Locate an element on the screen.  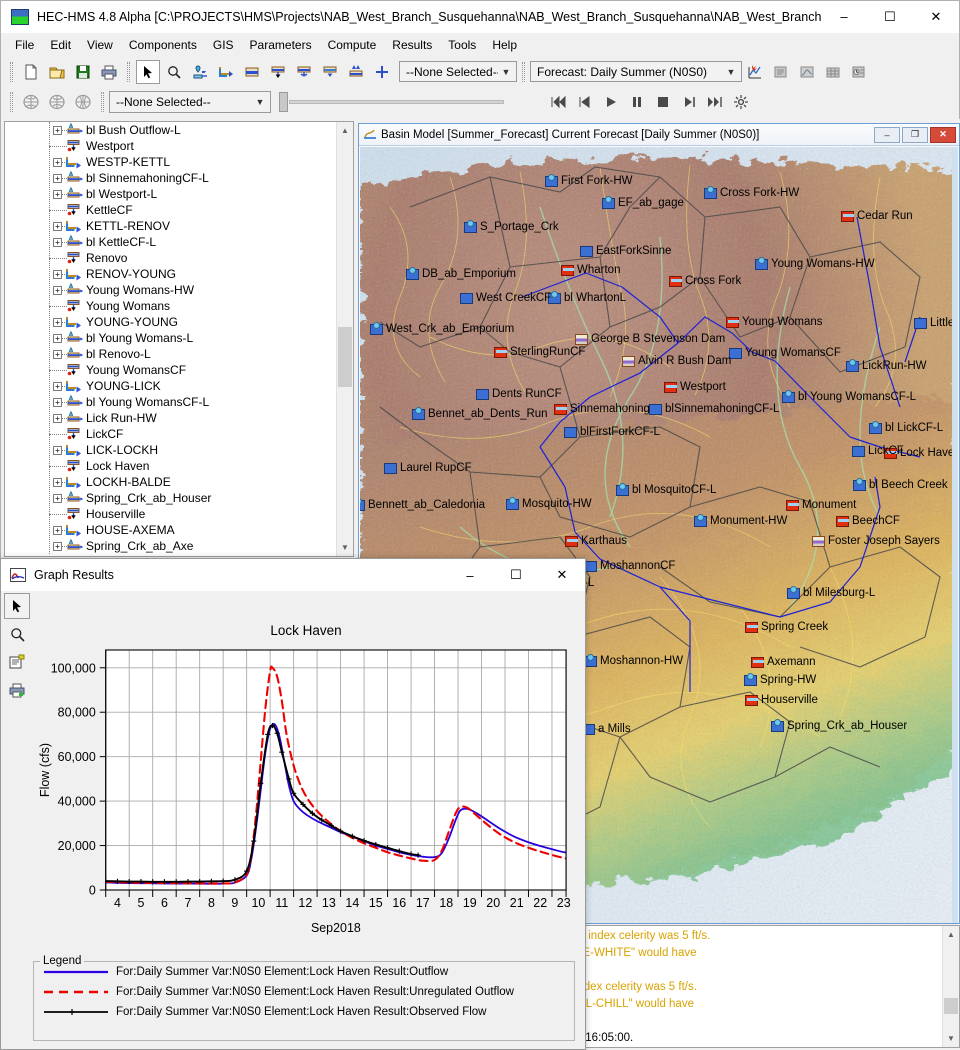
graph-close-button: ✕ is located at coordinates (562, 575).